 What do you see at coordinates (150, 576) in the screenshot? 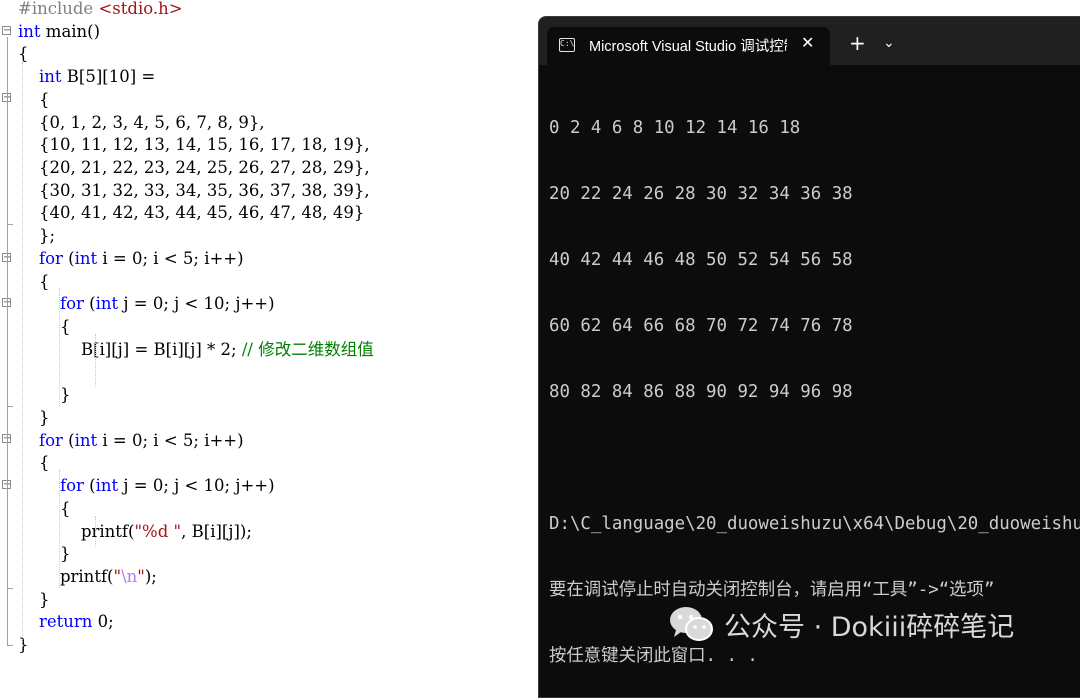
I see `code-token: );` at bounding box center [150, 576].